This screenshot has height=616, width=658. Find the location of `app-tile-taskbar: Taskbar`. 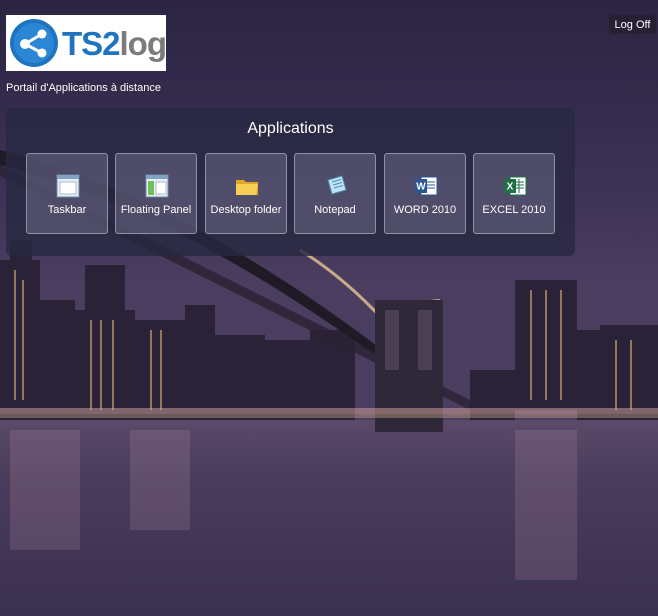

app-tile-taskbar: Taskbar is located at coordinates (67, 193).